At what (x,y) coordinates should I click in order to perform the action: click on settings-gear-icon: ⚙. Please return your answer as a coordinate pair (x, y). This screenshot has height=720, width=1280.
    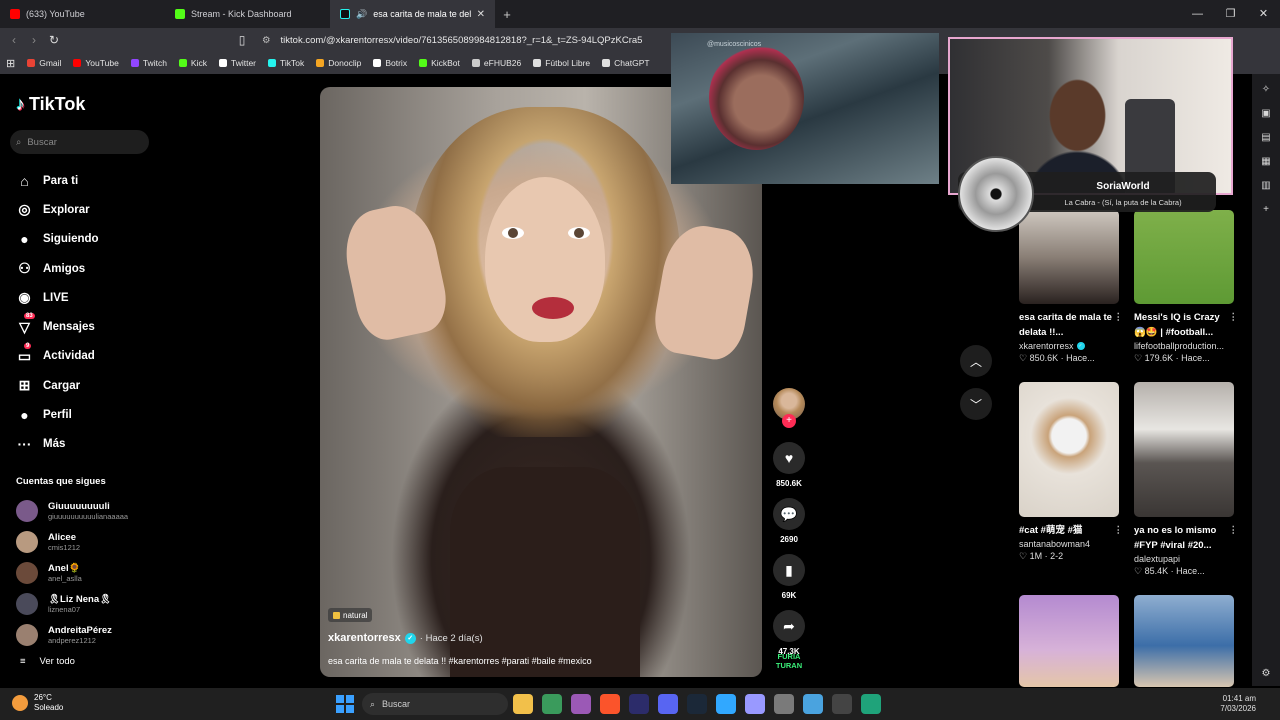
    Looking at the image, I should click on (1266, 674).